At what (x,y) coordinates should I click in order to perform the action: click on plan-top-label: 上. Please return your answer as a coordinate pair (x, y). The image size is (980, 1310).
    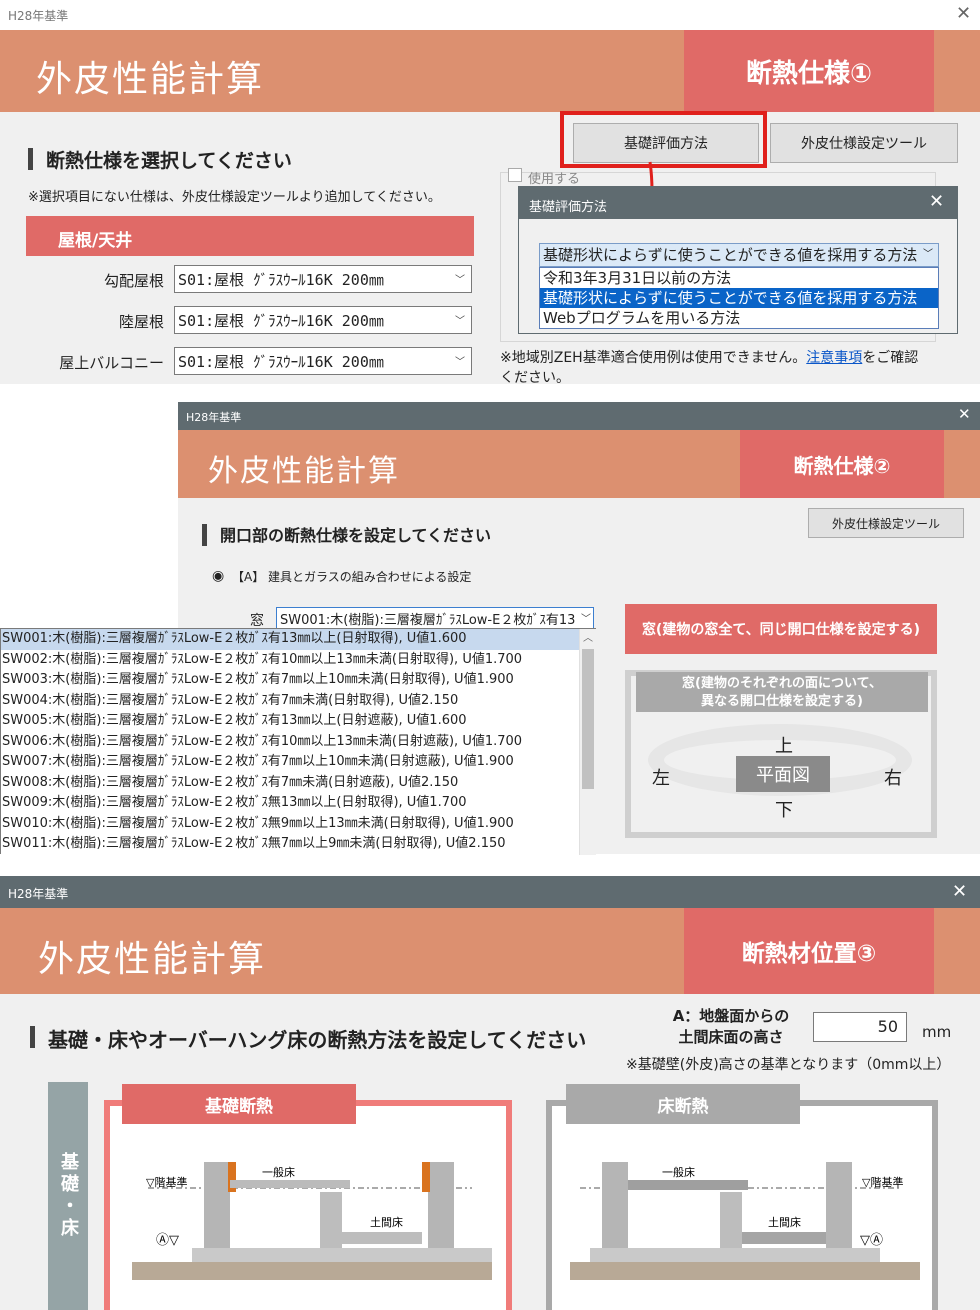
    Looking at the image, I should click on (784, 745).